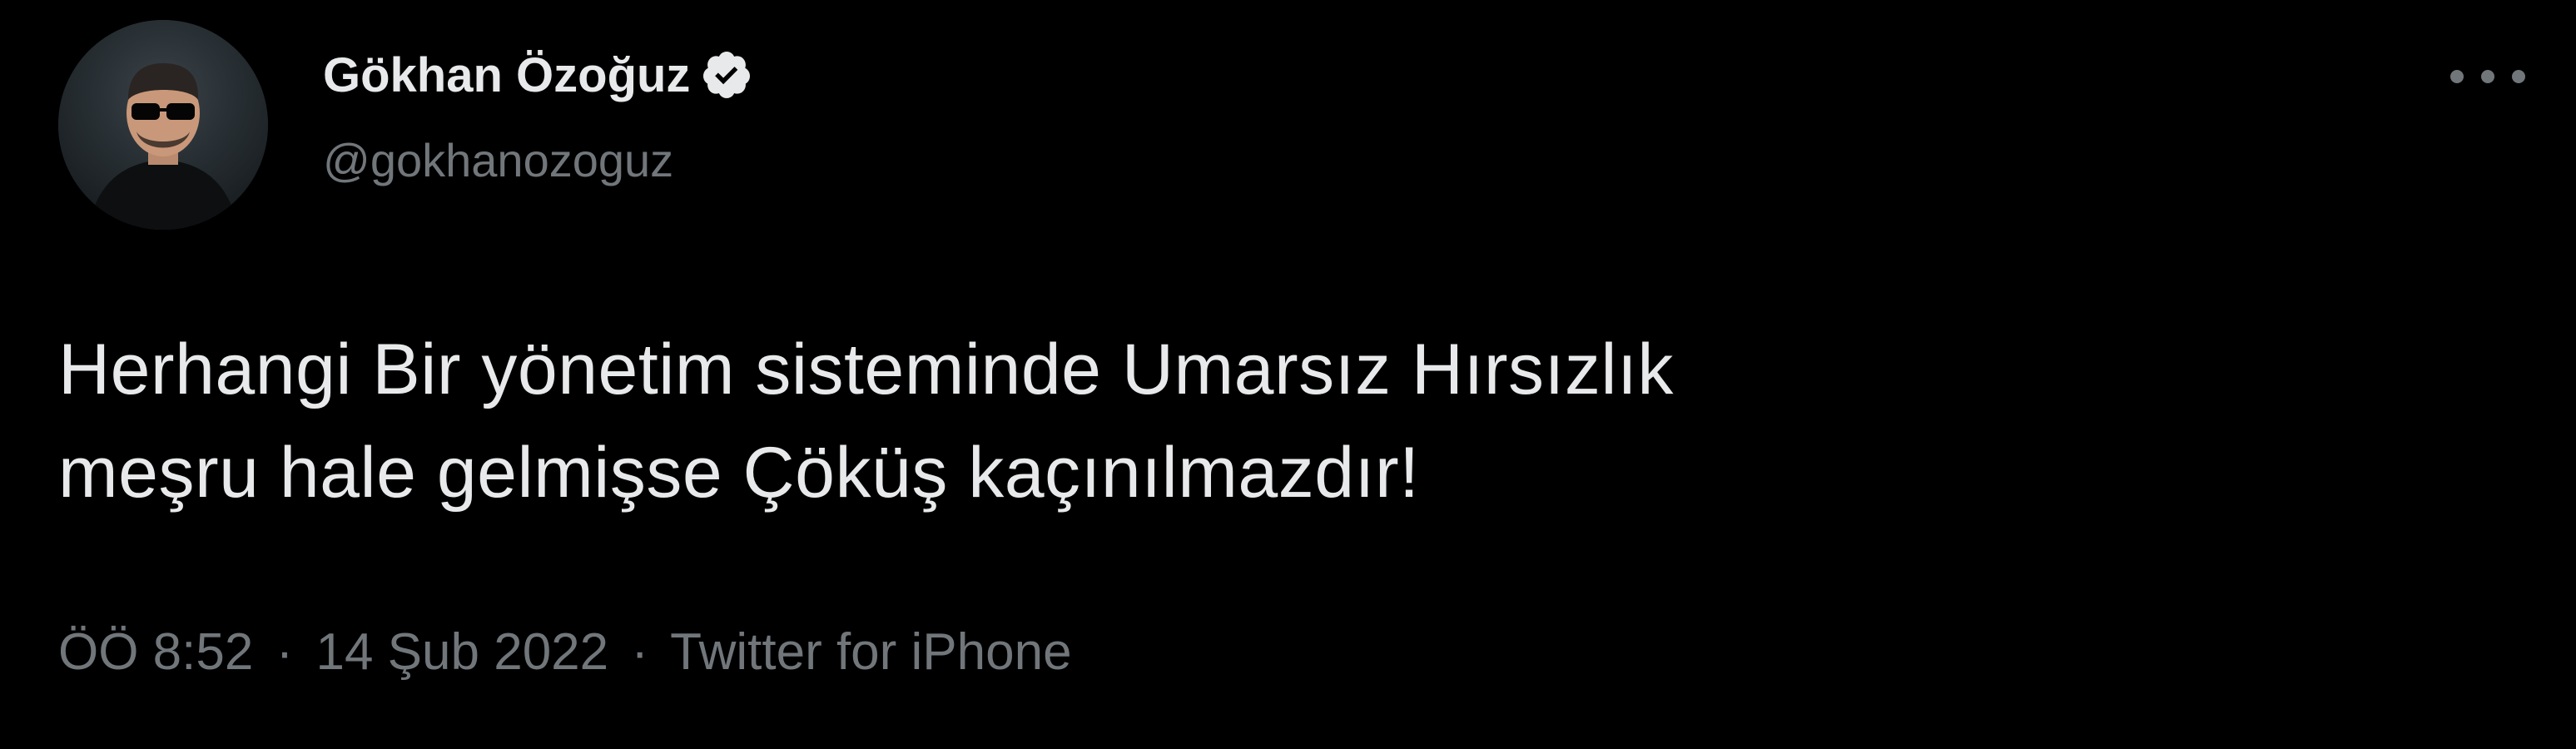 Image resolution: width=2576 pixels, height=749 pixels. Describe the element at coordinates (498, 160) in the screenshot. I see `author-handle: @gokhanozoguz` at that location.